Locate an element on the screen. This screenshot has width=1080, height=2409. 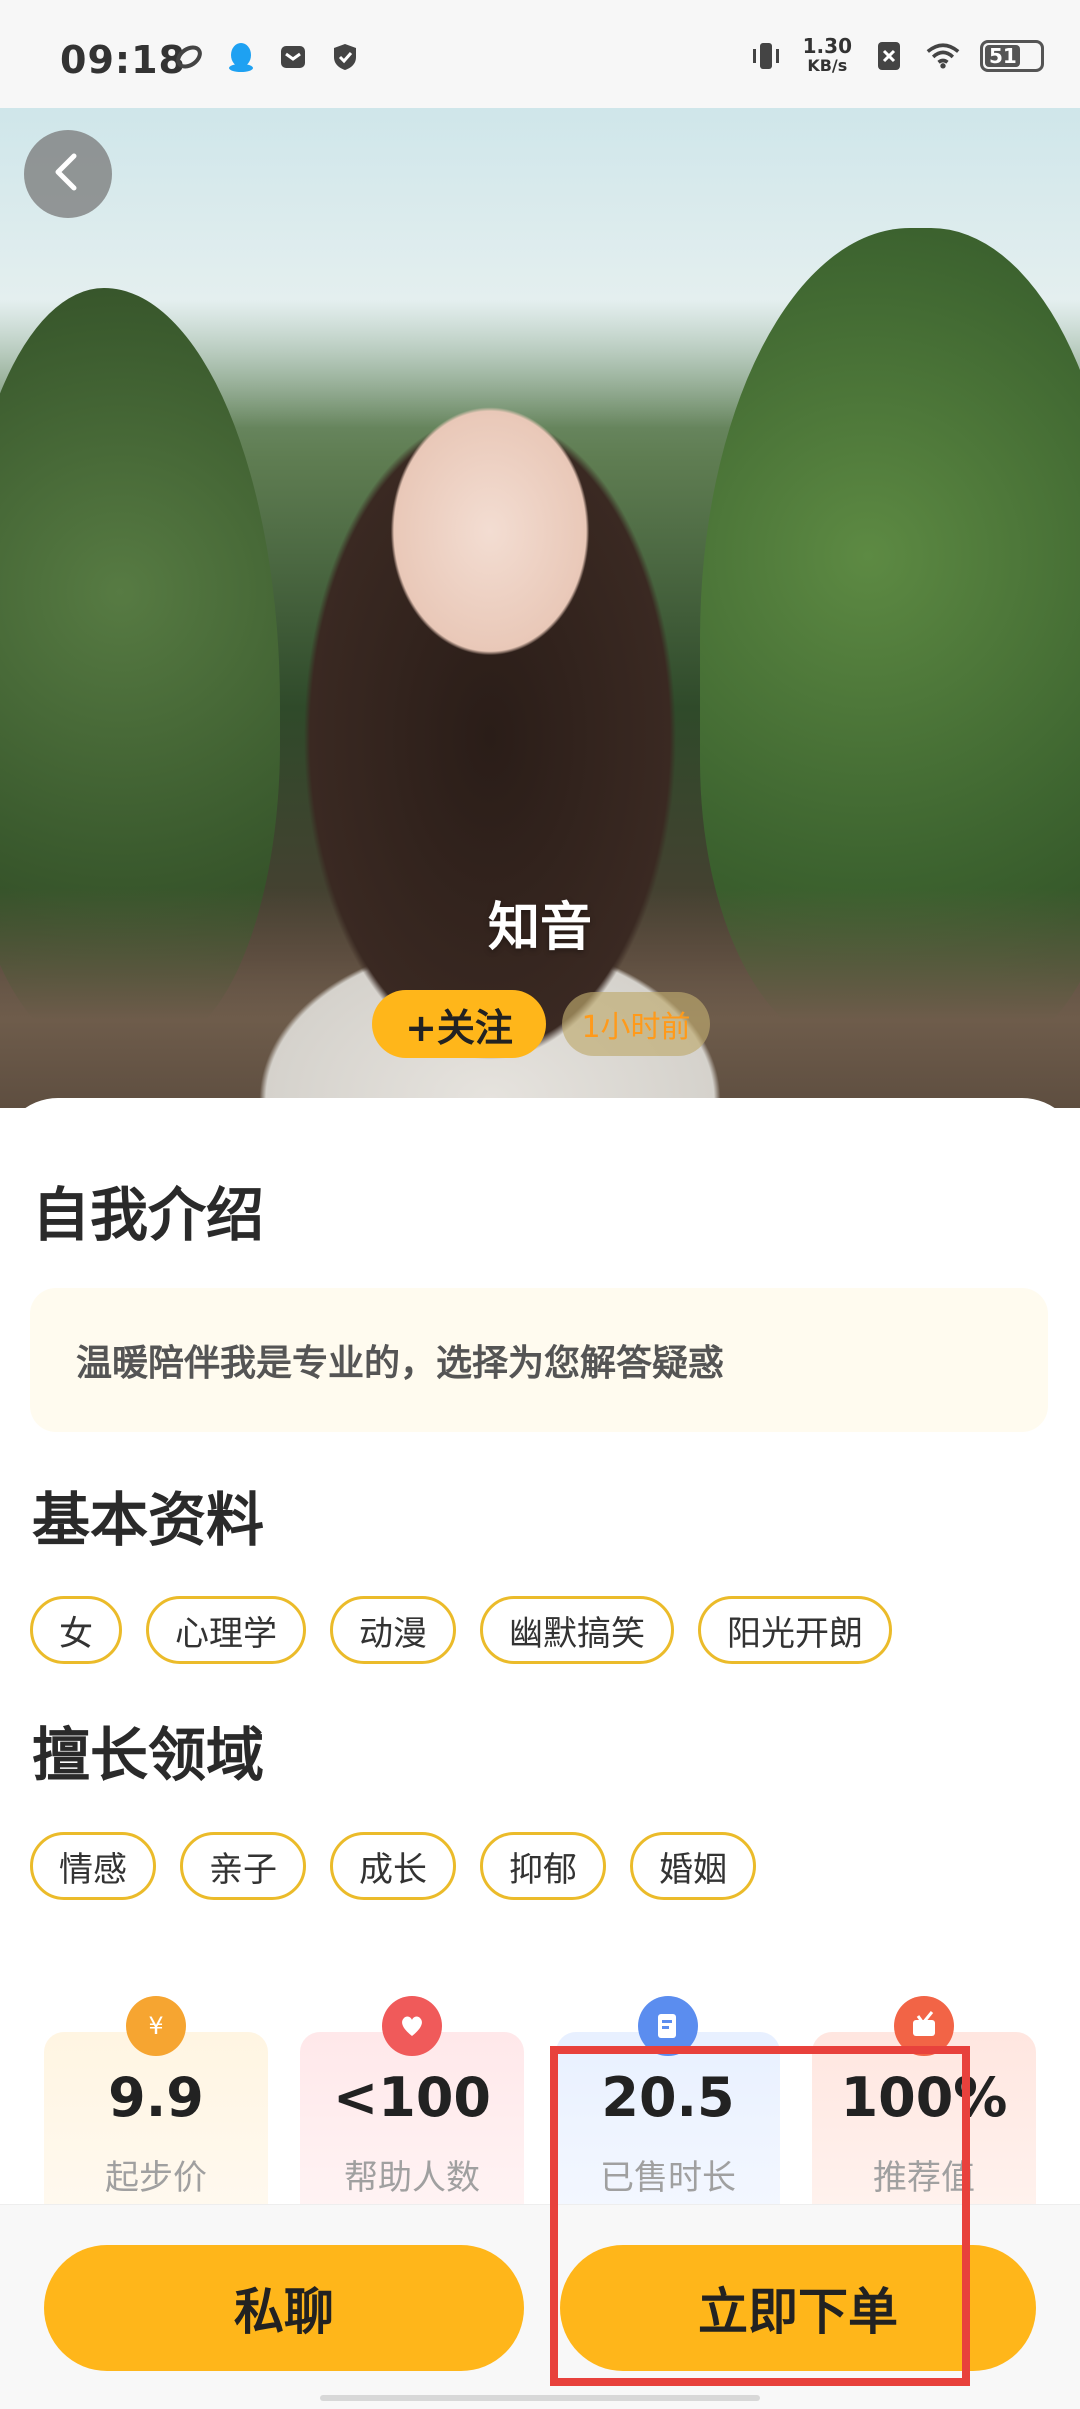
shield-icon is located at coordinates (345, 57).